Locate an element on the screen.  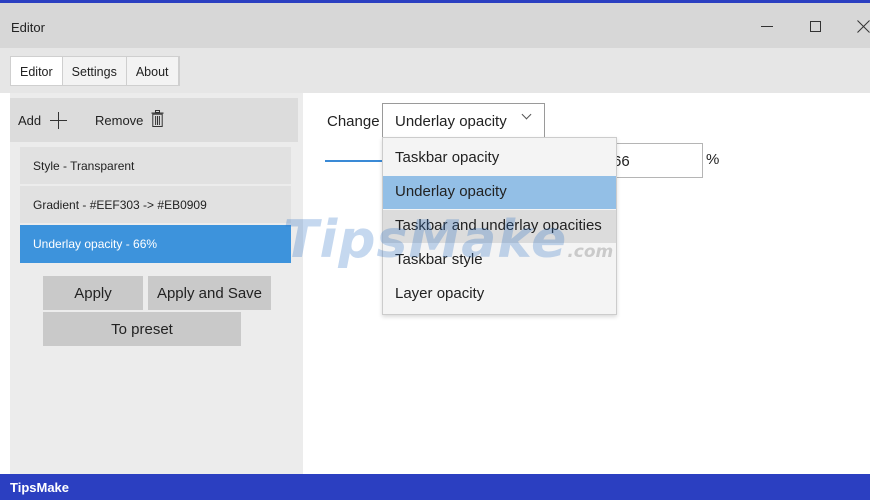
minimize-icon is located at coordinates (767, 26).